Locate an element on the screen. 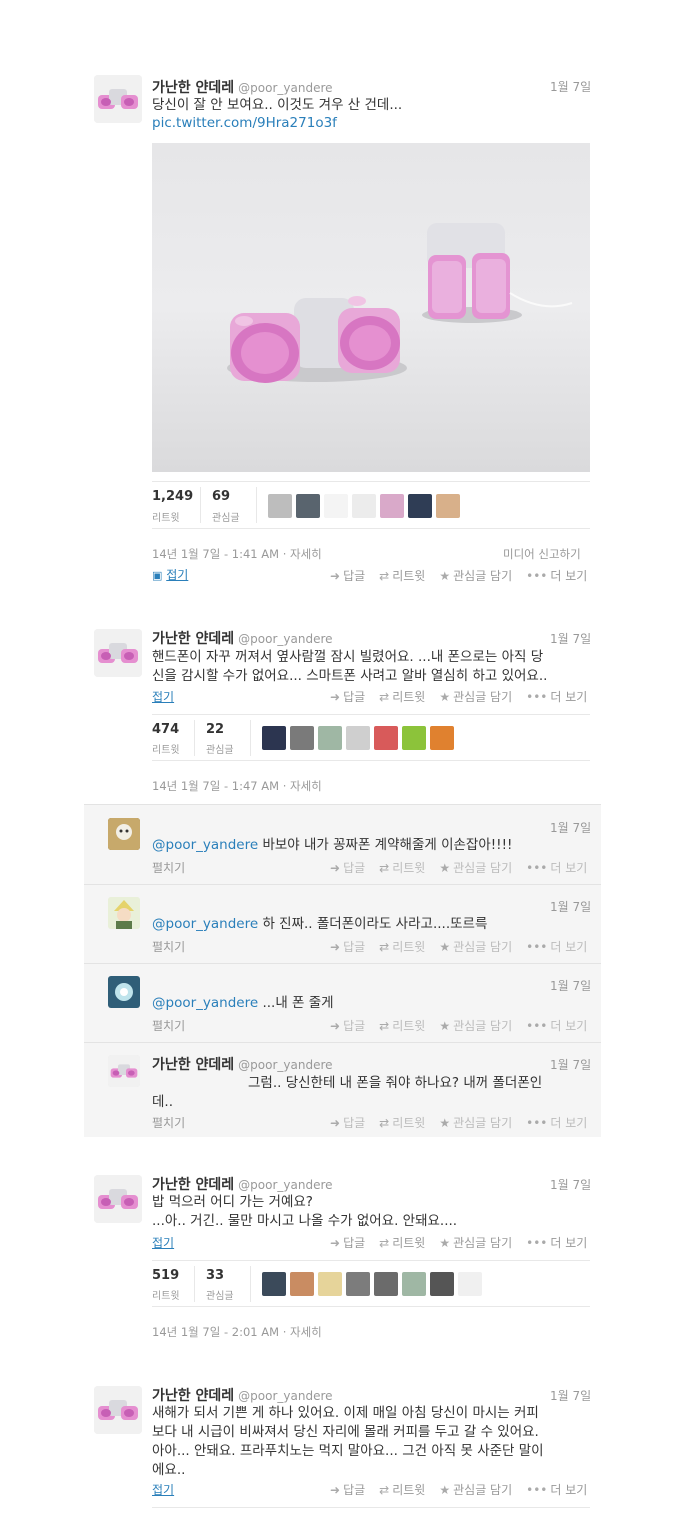 Image resolution: width=692 pixels, height=1515 pixels. reply-author-name: 가난한 얀데레 @poor_yandere is located at coordinates (242, 1064).